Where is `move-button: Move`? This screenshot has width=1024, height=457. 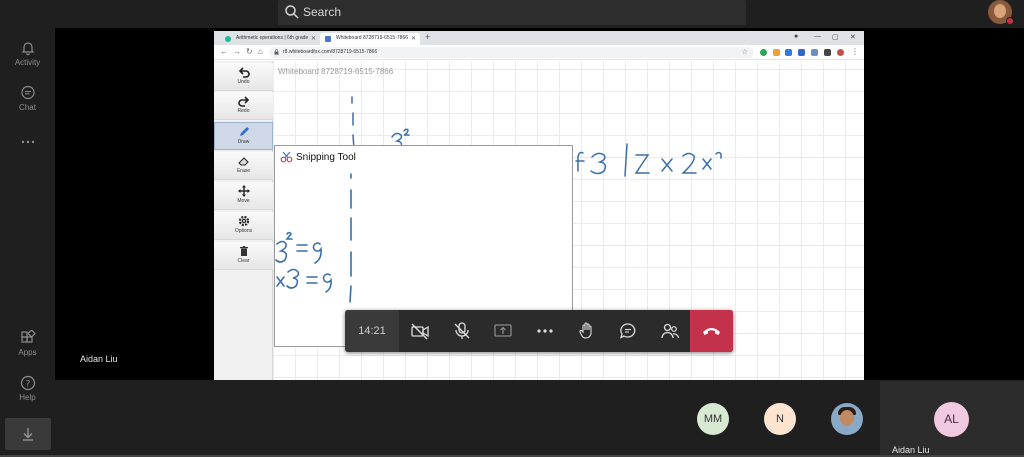 move-button: Move is located at coordinates (243, 196).